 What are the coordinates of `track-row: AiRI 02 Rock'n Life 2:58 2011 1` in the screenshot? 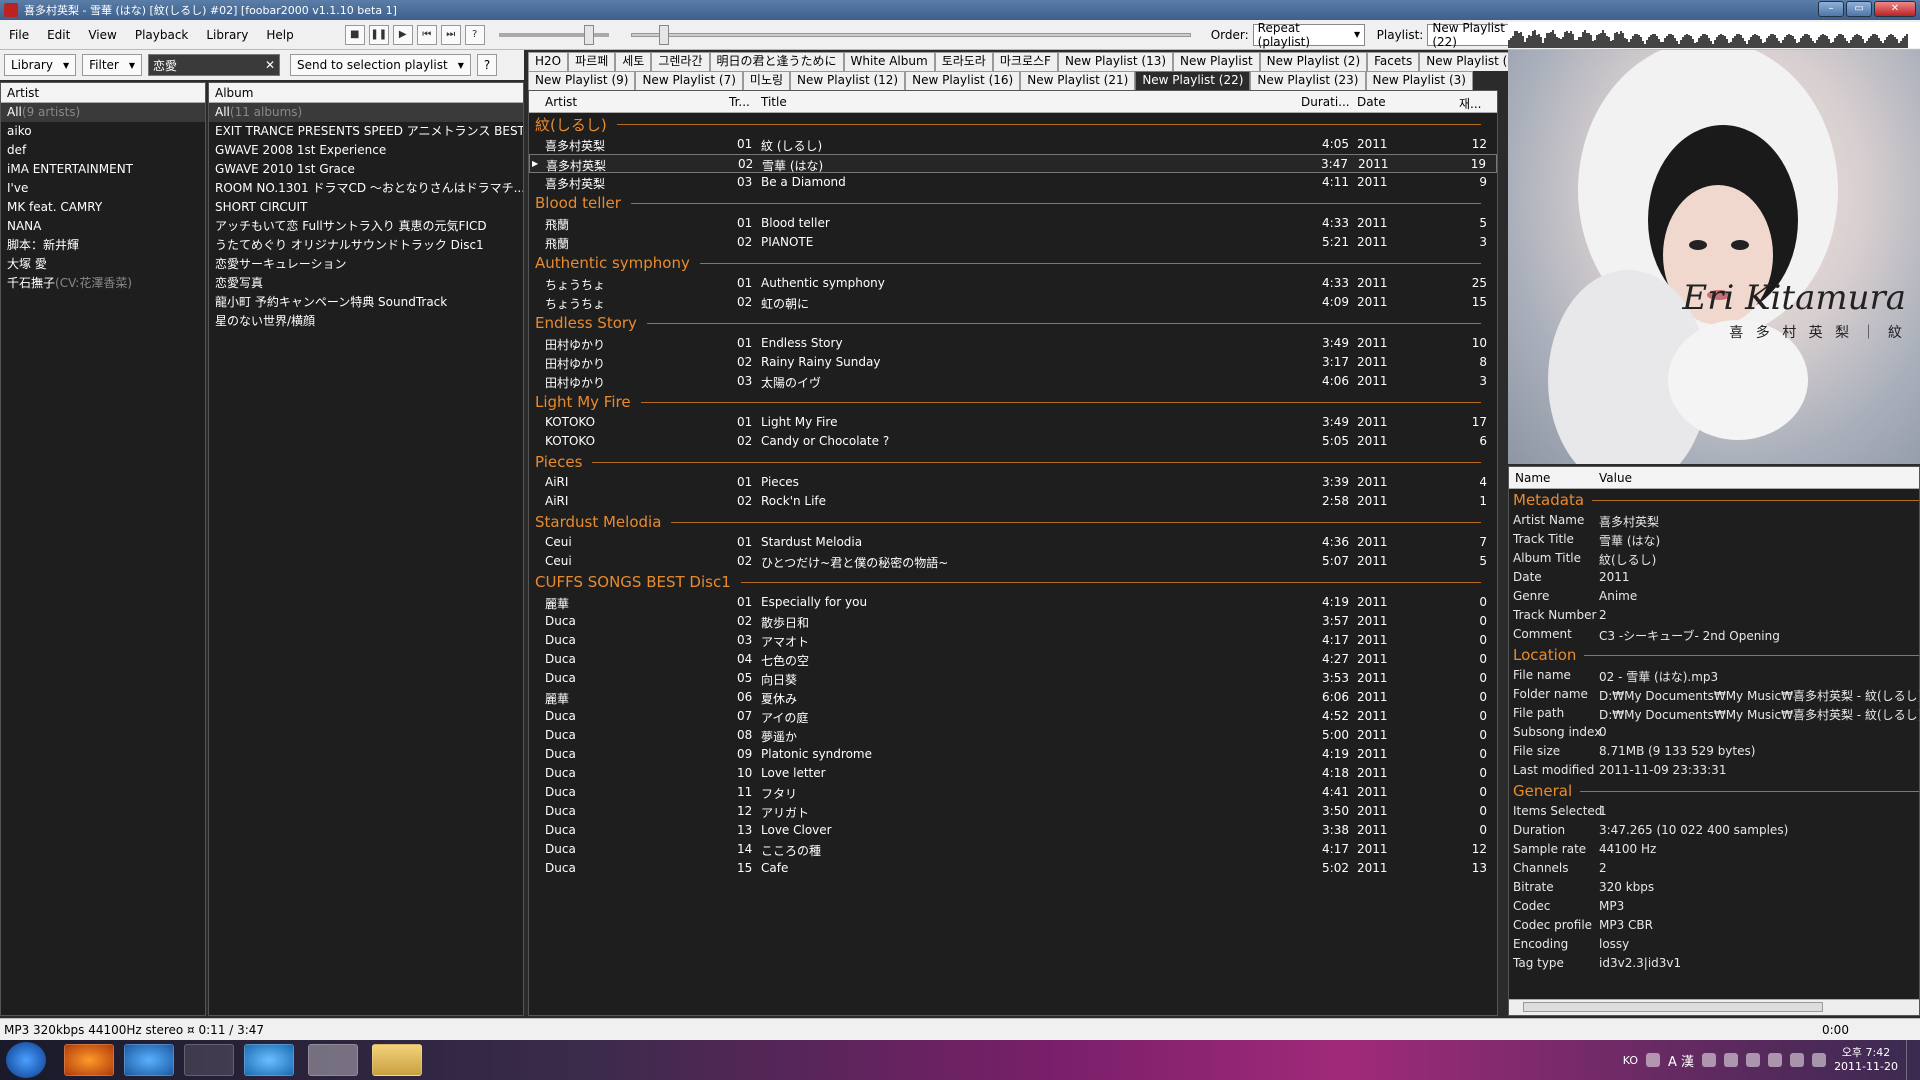 It's located at (1013, 501).